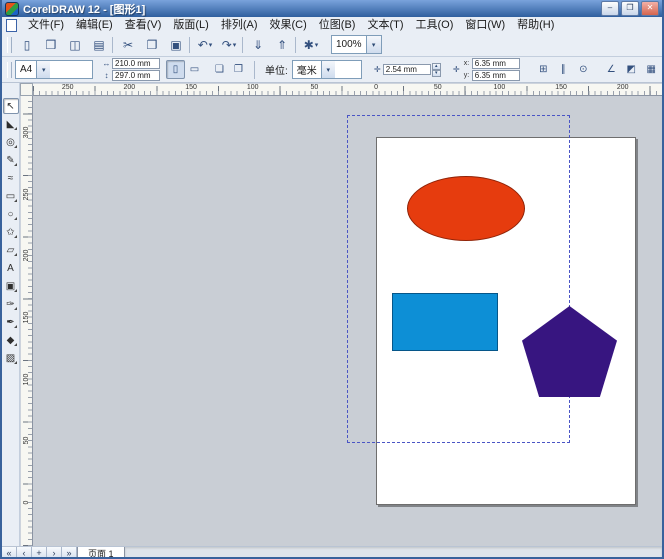 The width and height of the screenshot is (664, 559). I want to click on copy-button: ❐, so click(152, 45).